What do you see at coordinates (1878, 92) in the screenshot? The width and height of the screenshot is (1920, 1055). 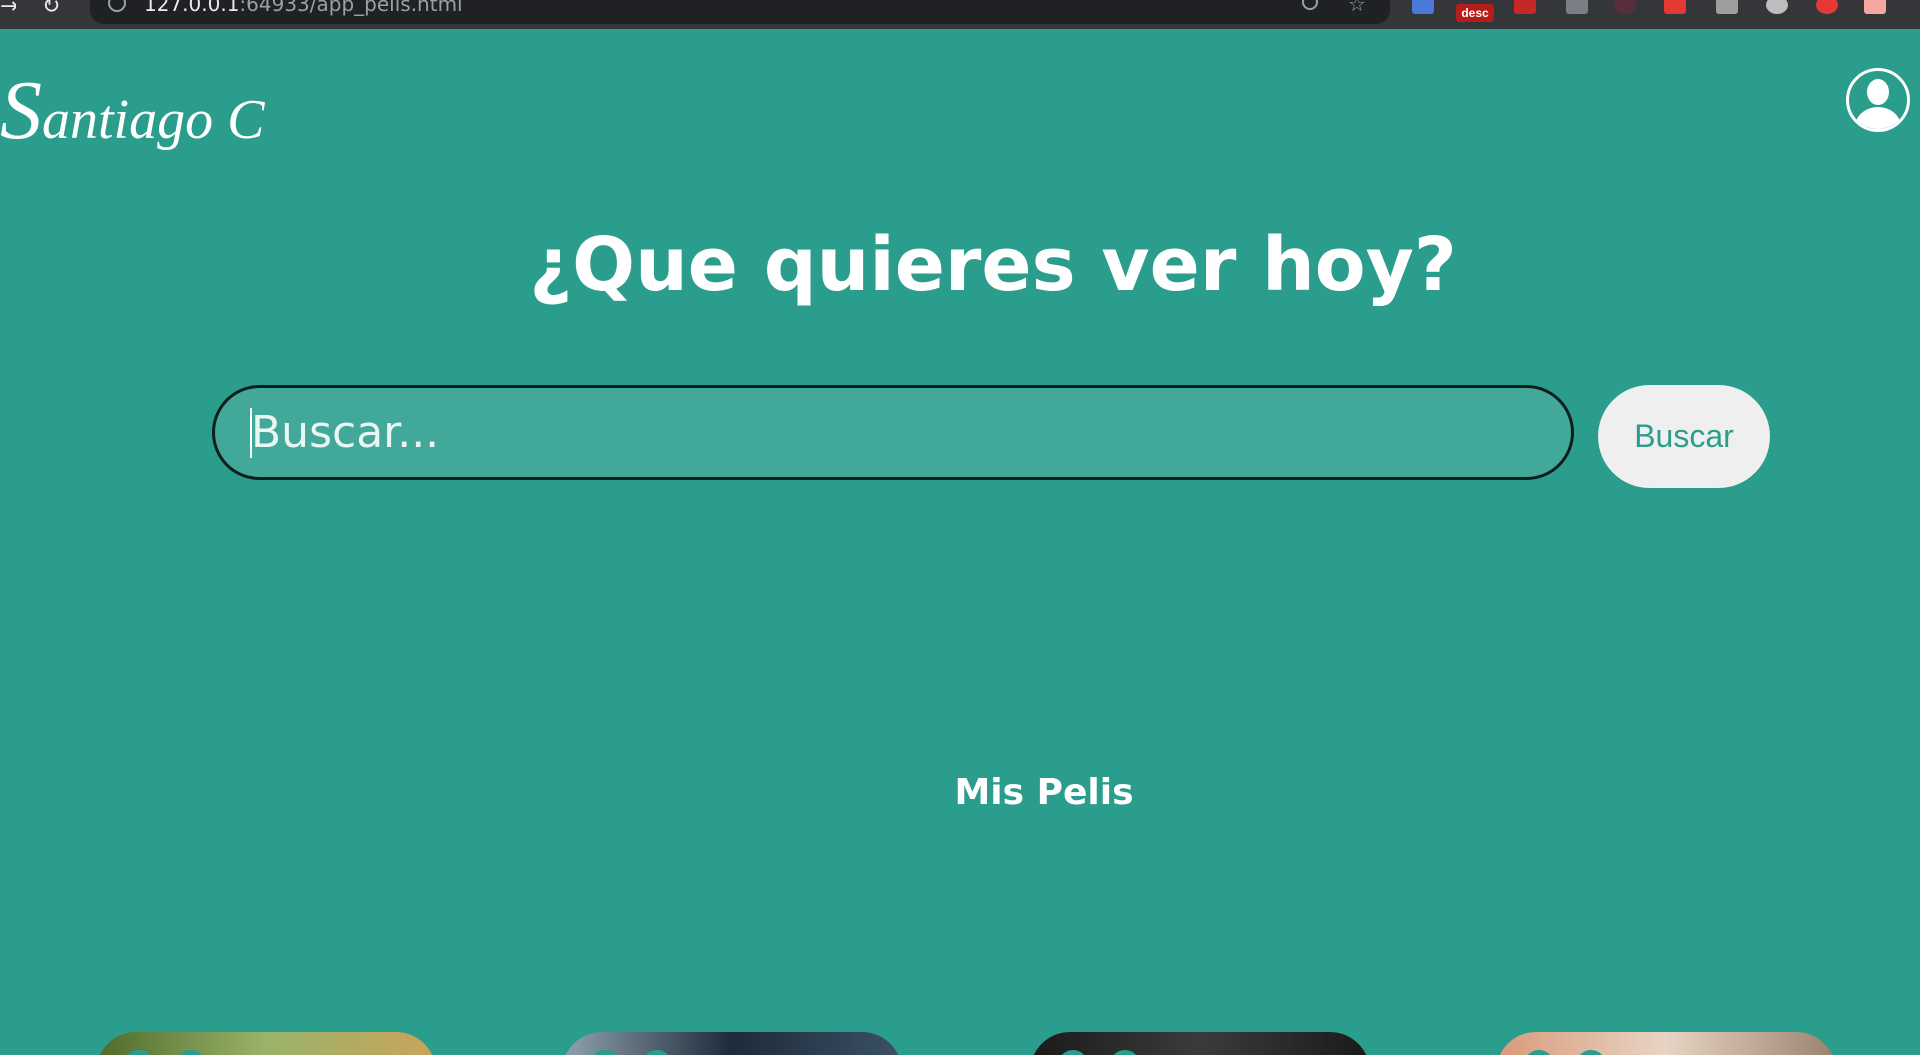 I see `user-icon-head` at bounding box center [1878, 92].